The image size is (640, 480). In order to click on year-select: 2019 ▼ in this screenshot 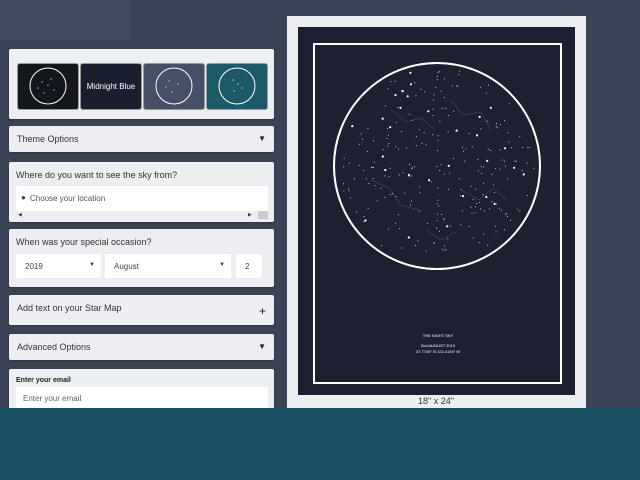, I will do `click(58, 266)`.